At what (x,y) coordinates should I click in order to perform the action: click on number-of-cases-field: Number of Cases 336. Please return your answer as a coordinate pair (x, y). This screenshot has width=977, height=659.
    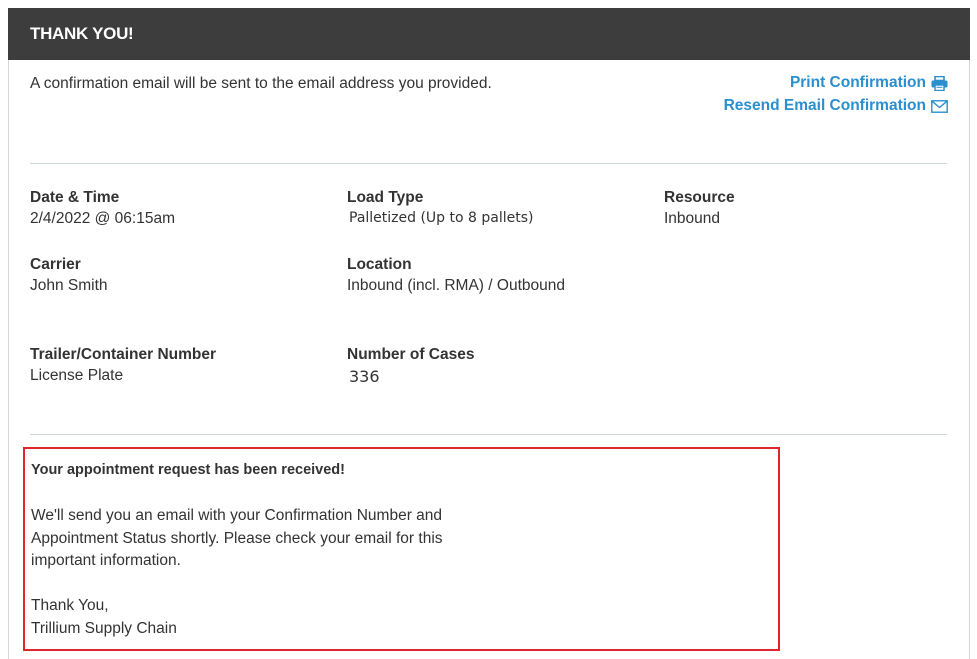
    Looking at the image, I should click on (410, 366).